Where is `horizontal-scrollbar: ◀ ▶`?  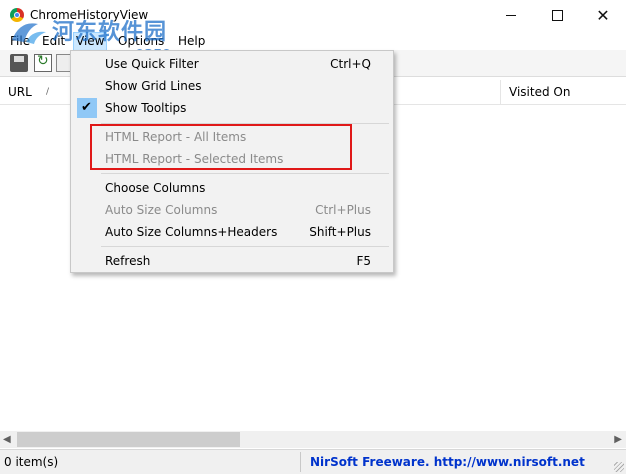 horizontal-scrollbar: ◀ ▶ is located at coordinates (313, 439).